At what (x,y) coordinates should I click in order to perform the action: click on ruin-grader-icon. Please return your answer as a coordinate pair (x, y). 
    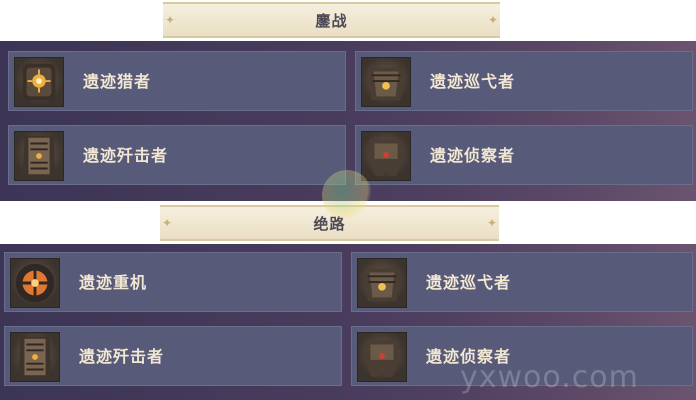
    Looking at the image, I should click on (35, 283).